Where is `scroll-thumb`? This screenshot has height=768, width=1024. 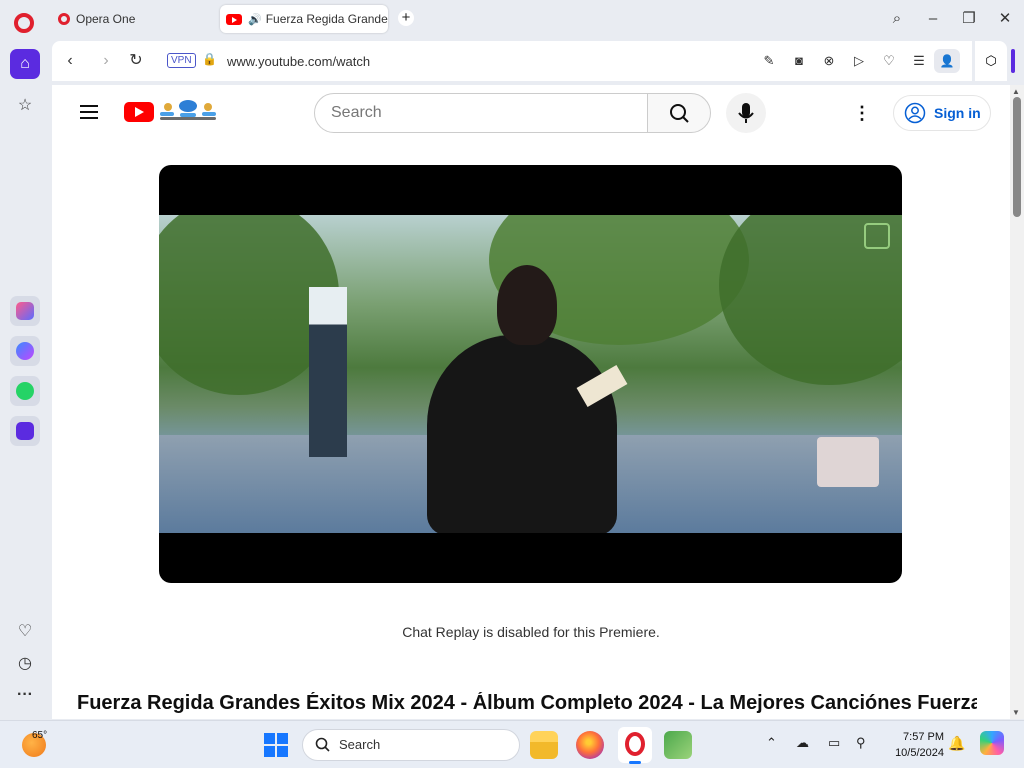 scroll-thumb is located at coordinates (1017, 157).